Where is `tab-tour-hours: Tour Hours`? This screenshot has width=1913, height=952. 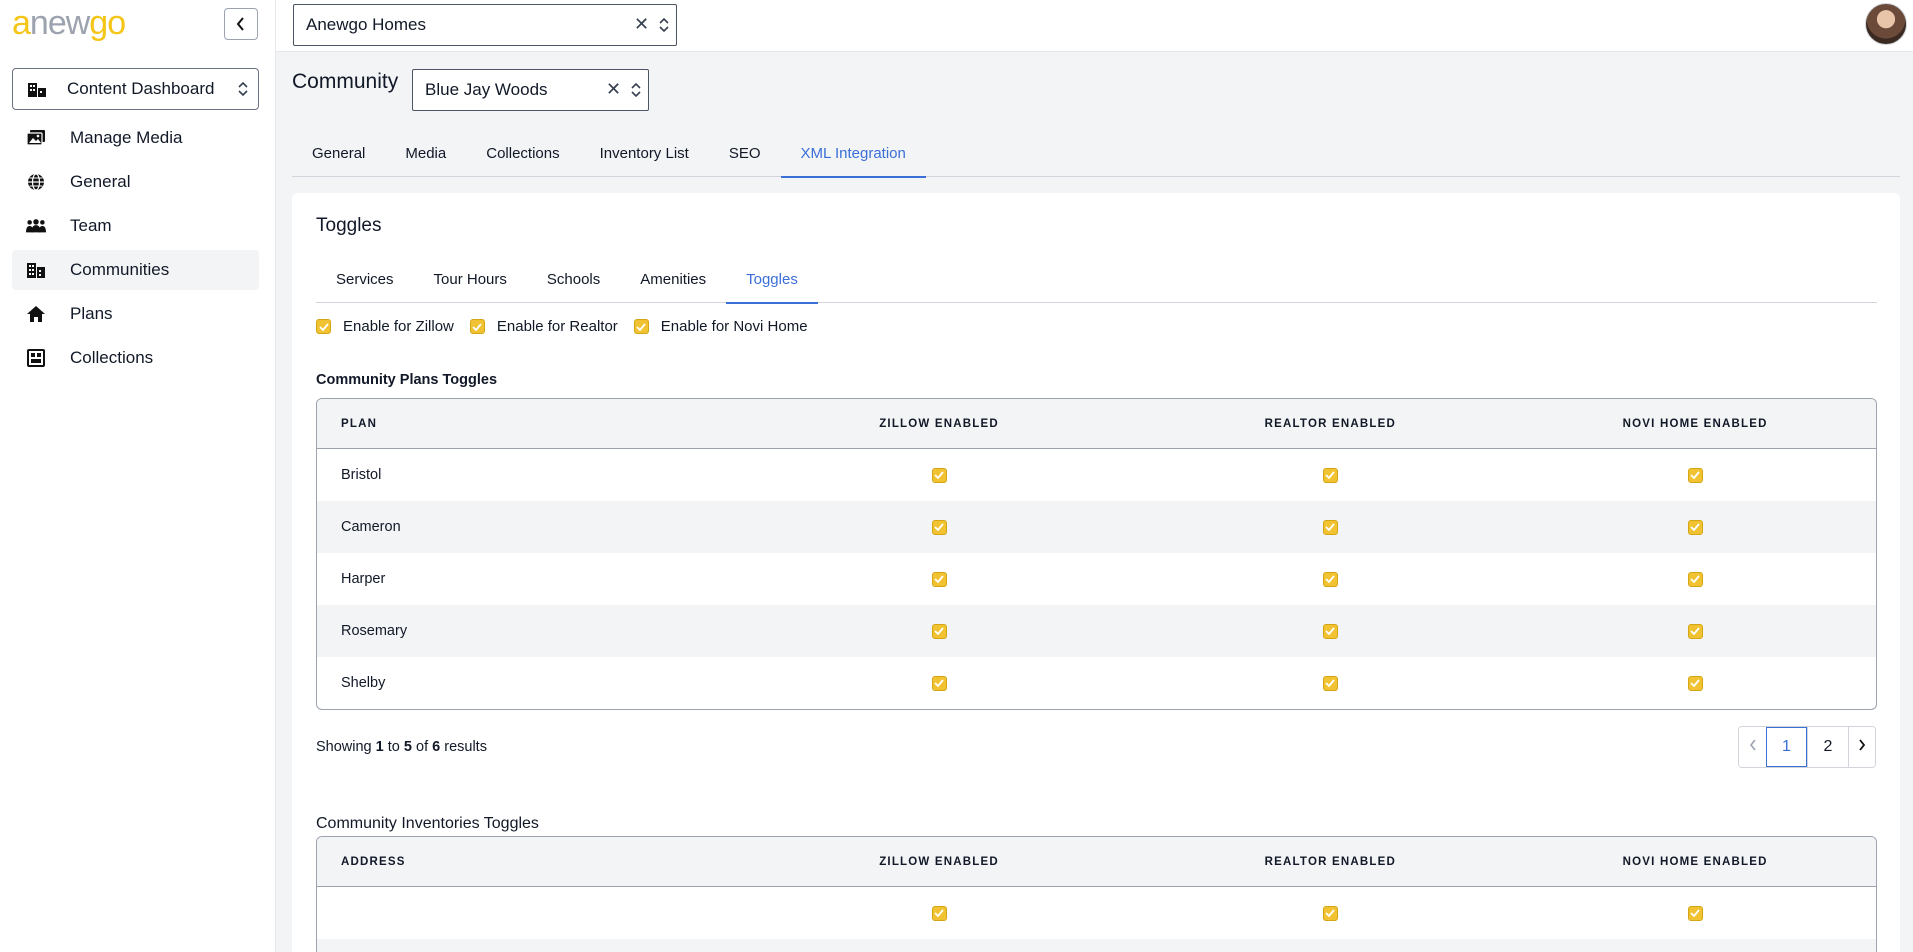 tab-tour-hours: Tour Hours is located at coordinates (470, 279).